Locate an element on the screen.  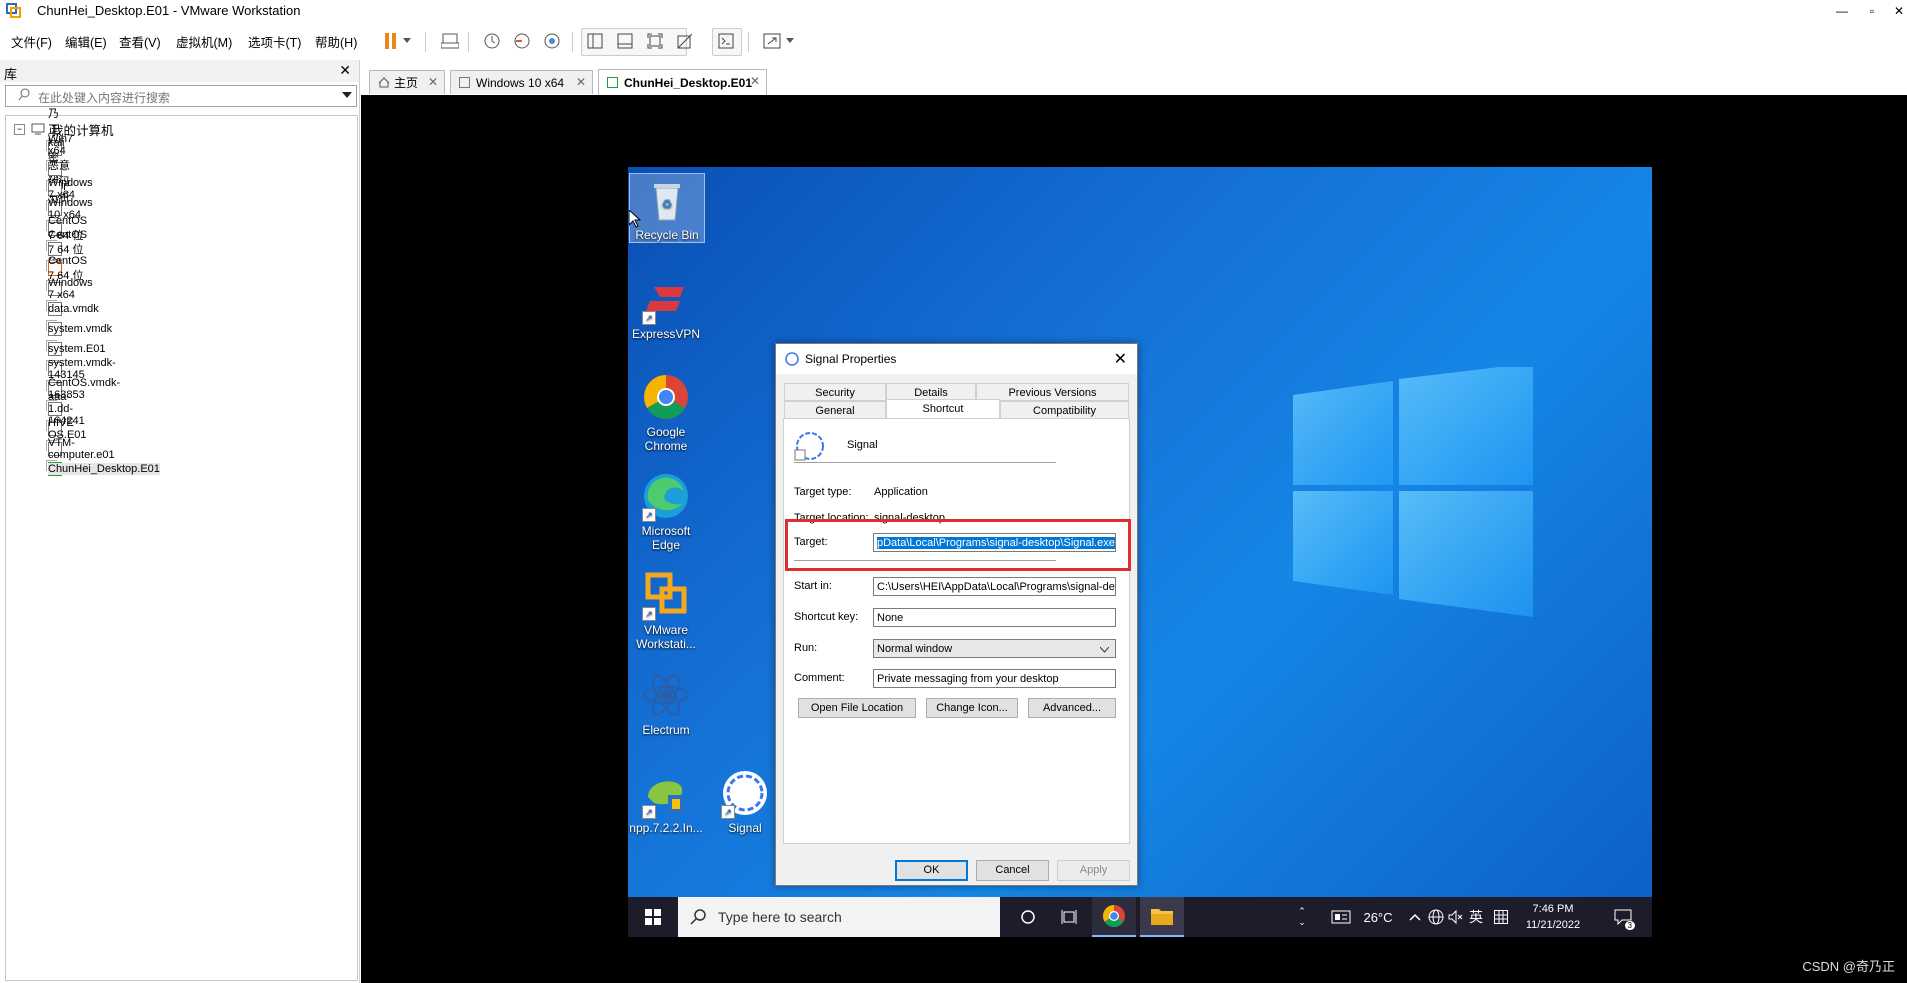
snapshot-icon is located at coordinates (492, 41).